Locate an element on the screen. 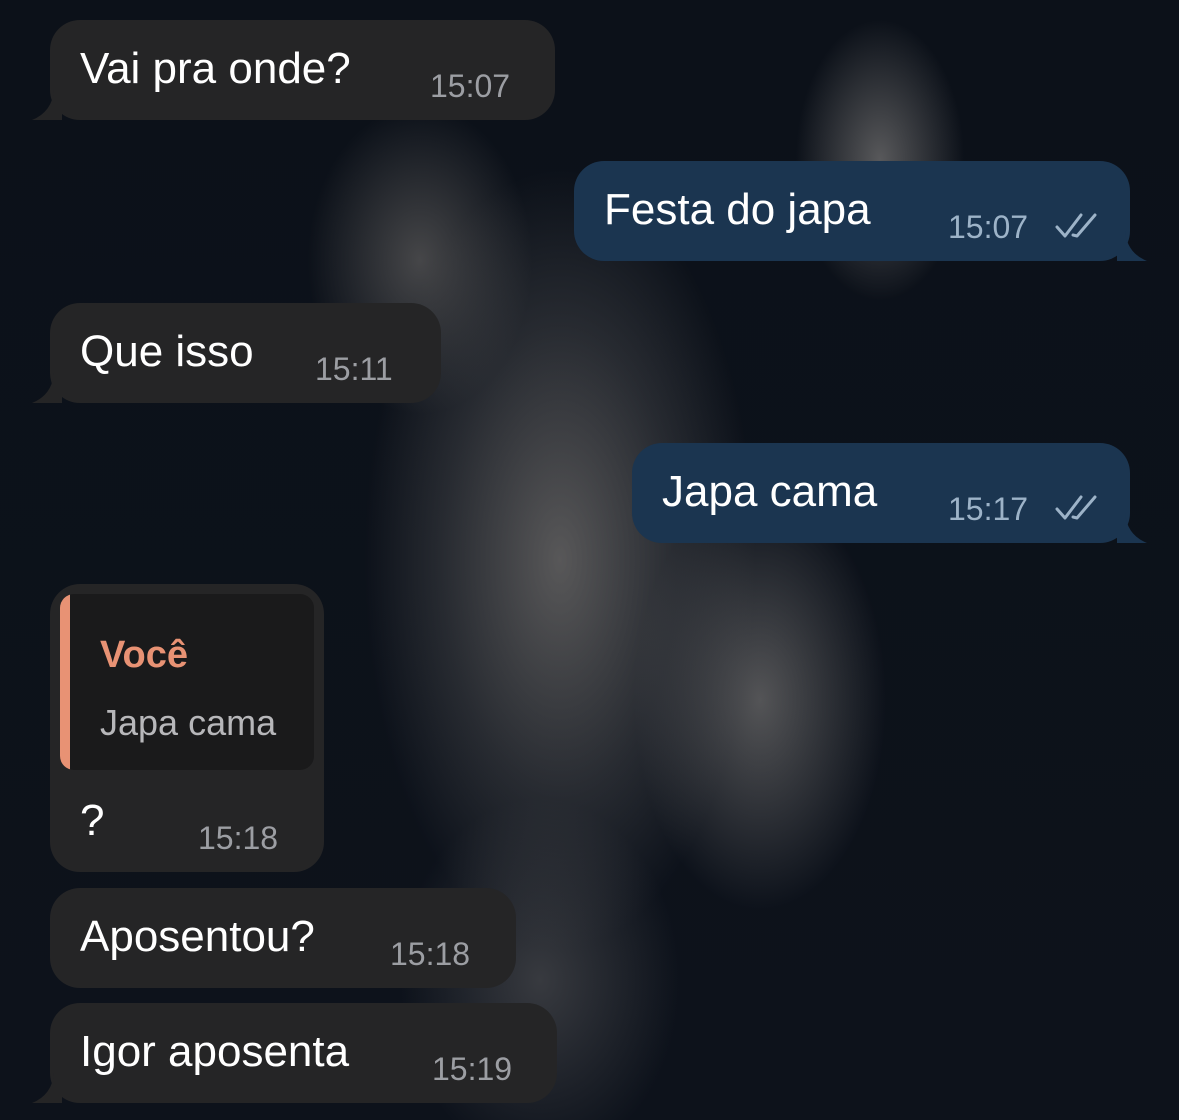 Image resolution: width=1179 pixels, height=1120 pixels. message-bubble-incoming: Que isso 15:11 is located at coordinates (245, 353).